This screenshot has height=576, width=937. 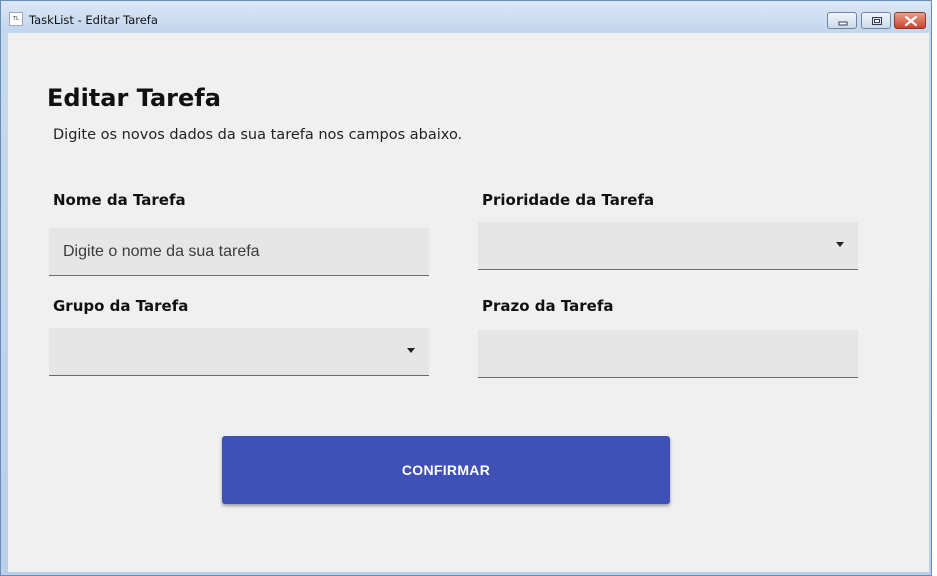 I want to click on close-icon, so click(x=911, y=21).